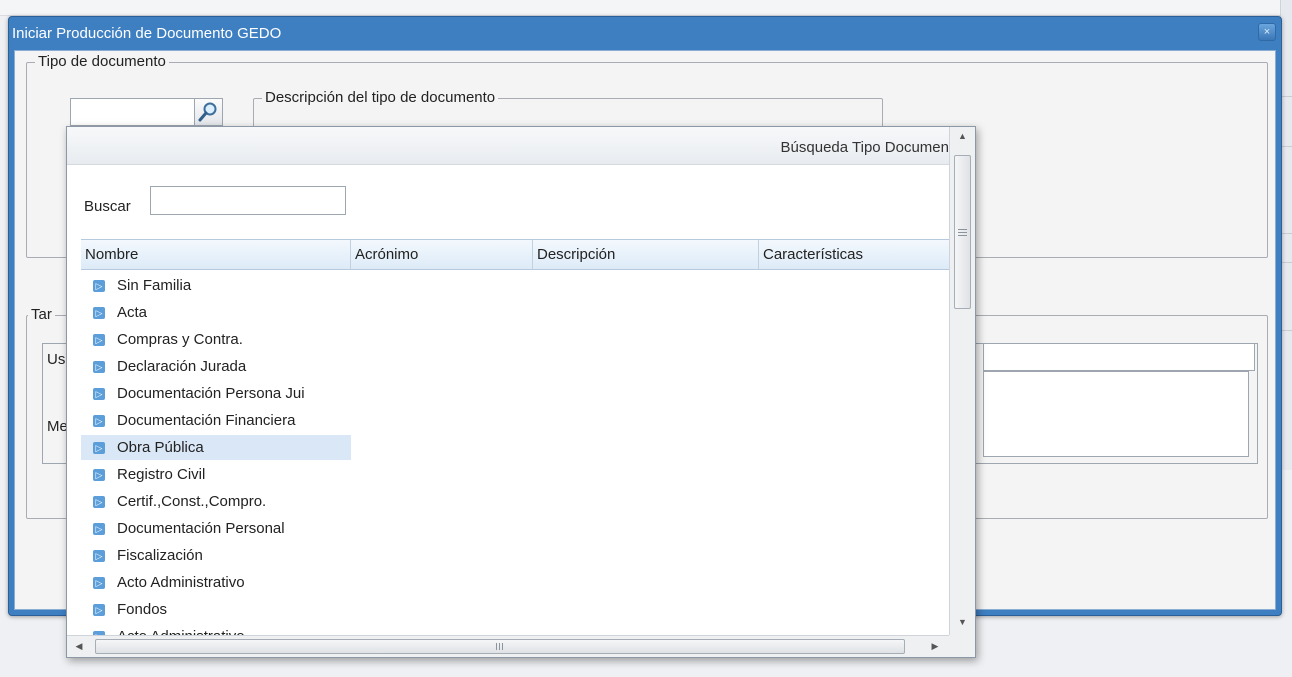 This screenshot has height=677, width=1292. What do you see at coordinates (56, 359) in the screenshot?
I see `usuario-label: Us` at bounding box center [56, 359].